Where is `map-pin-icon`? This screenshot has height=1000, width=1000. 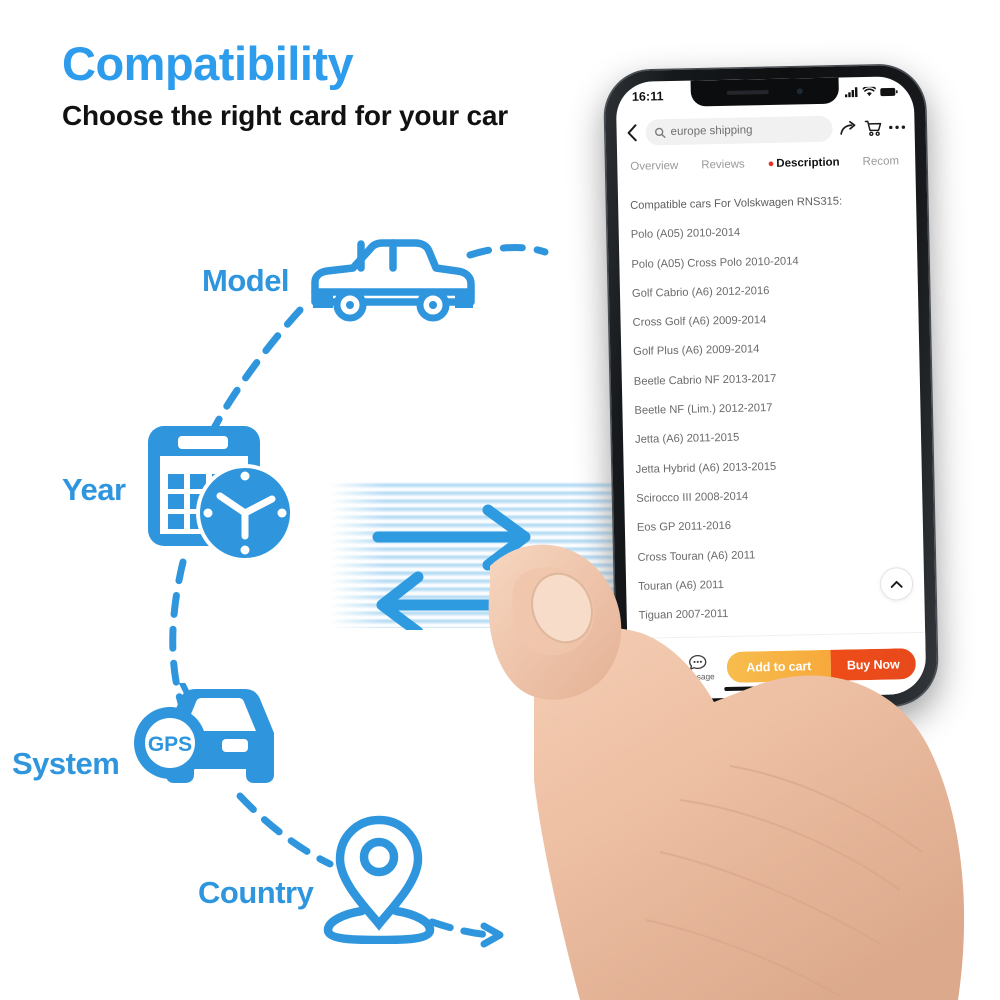 map-pin-icon is located at coordinates (379, 877).